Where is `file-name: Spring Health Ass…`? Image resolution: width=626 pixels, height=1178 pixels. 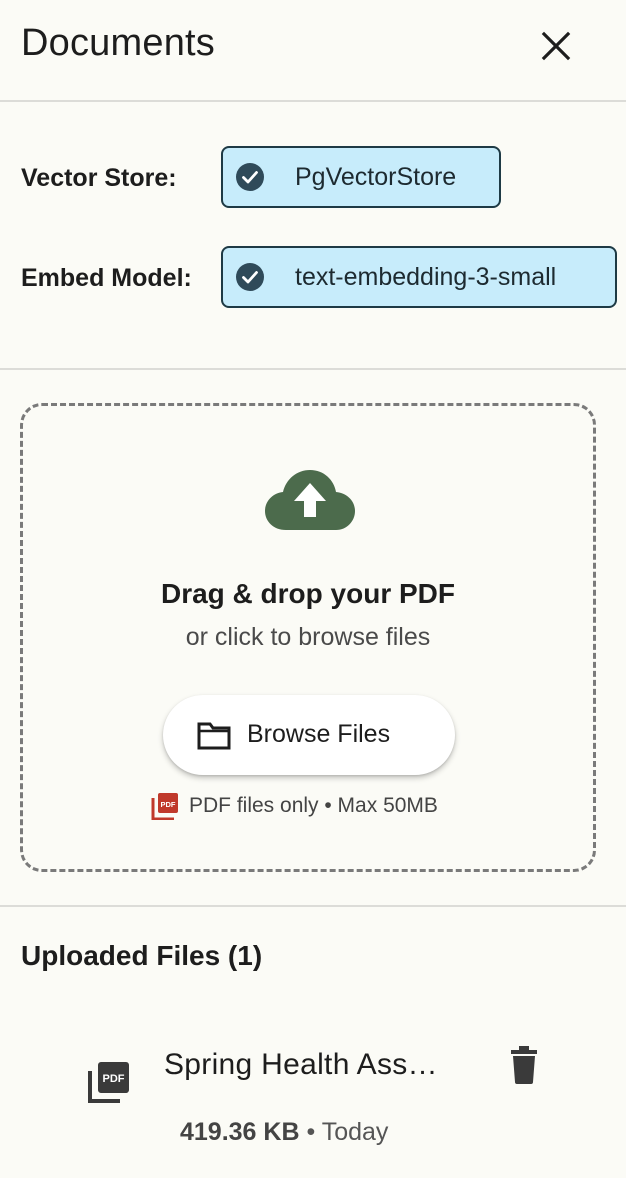 file-name: Spring Health Ass… is located at coordinates (301, 1064).